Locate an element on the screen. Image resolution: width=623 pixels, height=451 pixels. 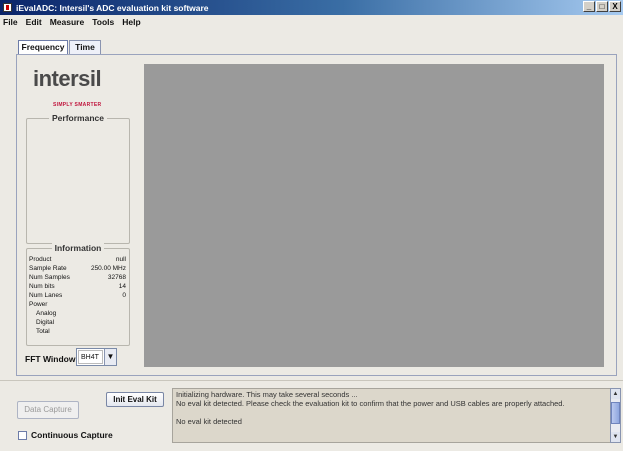
fft-window-label: FFT Window is located at coordinates (50, 359).